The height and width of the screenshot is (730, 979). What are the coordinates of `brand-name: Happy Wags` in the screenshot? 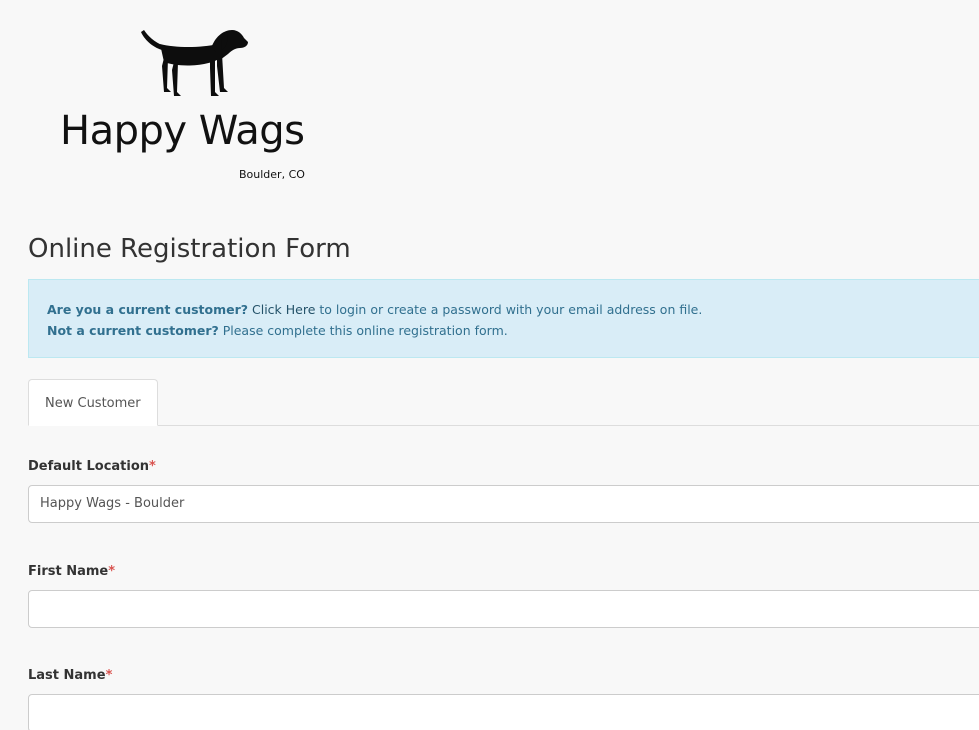 It's located at (182, 131).